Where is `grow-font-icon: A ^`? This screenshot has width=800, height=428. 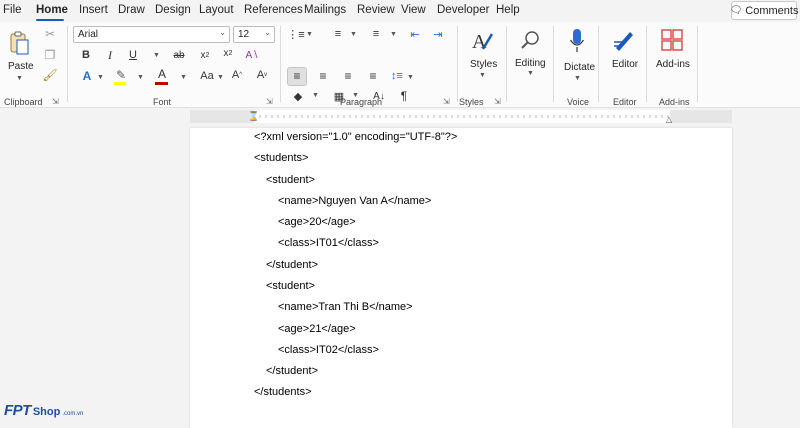
grow-font-icon: A ^ is located at coordinates (237, 75).